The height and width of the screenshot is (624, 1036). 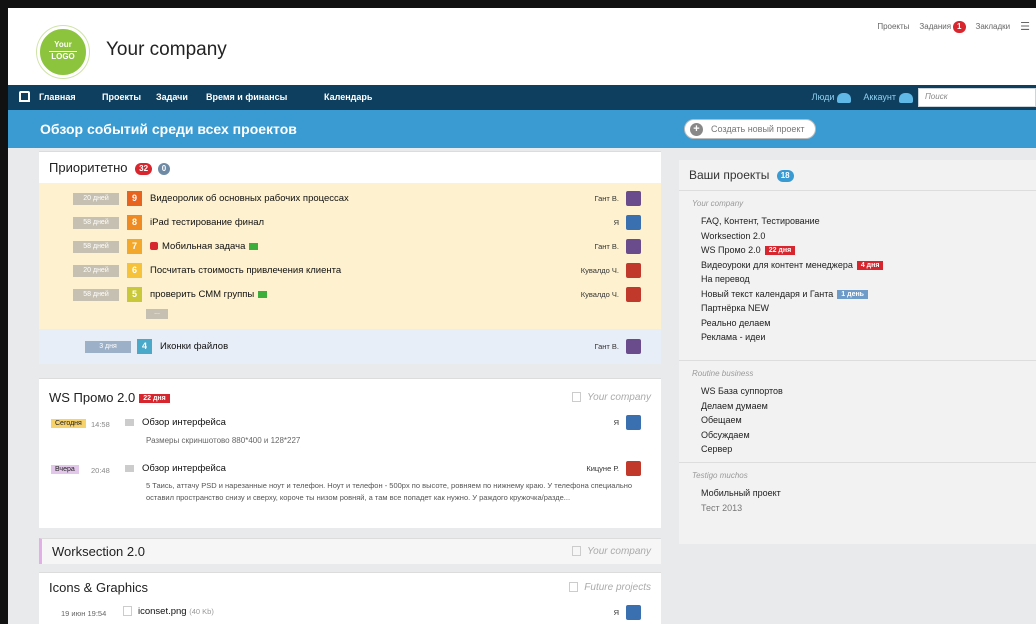 I want to click on project-link: FAQ, Контент, Тестирование, so click(x=760, y=221).